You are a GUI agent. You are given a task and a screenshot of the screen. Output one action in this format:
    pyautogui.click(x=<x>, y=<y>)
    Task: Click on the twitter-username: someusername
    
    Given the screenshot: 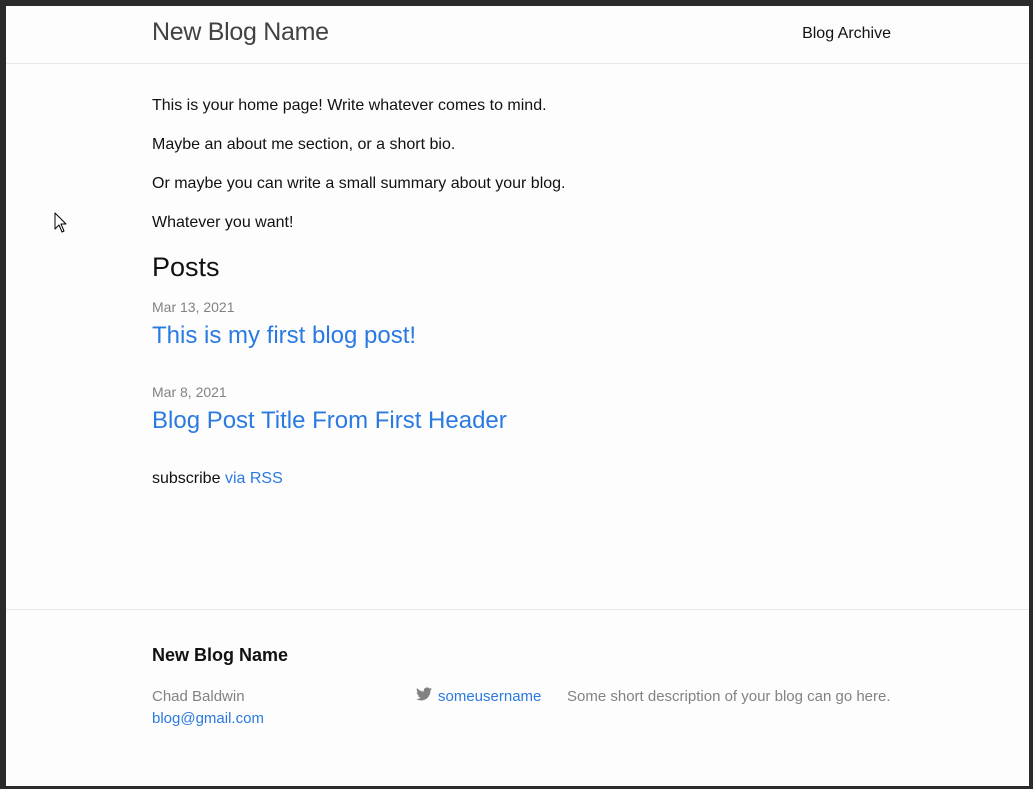 What is the action you would take?
    pyautogui.click(x=490, y=696)
    